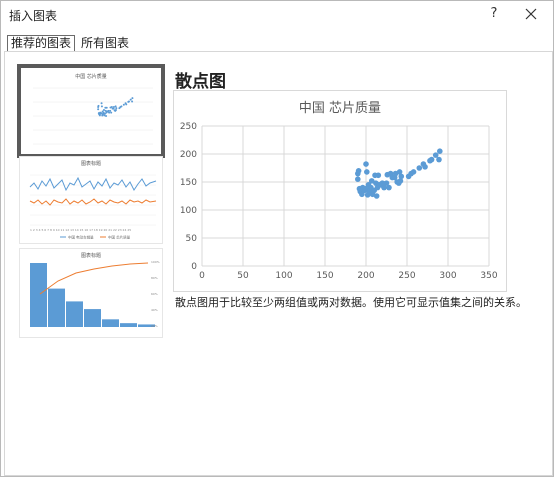  What do you see at coordinates (154, 278) in the screenshot?
I see `svg-text: 80%` at bounding box center [154, 278].